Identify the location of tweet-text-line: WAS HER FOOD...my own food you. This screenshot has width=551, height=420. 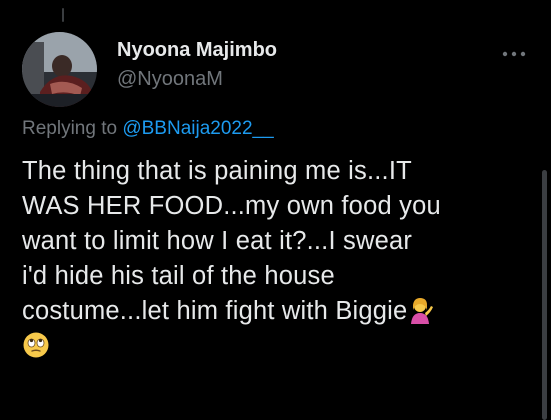
(231, 206).